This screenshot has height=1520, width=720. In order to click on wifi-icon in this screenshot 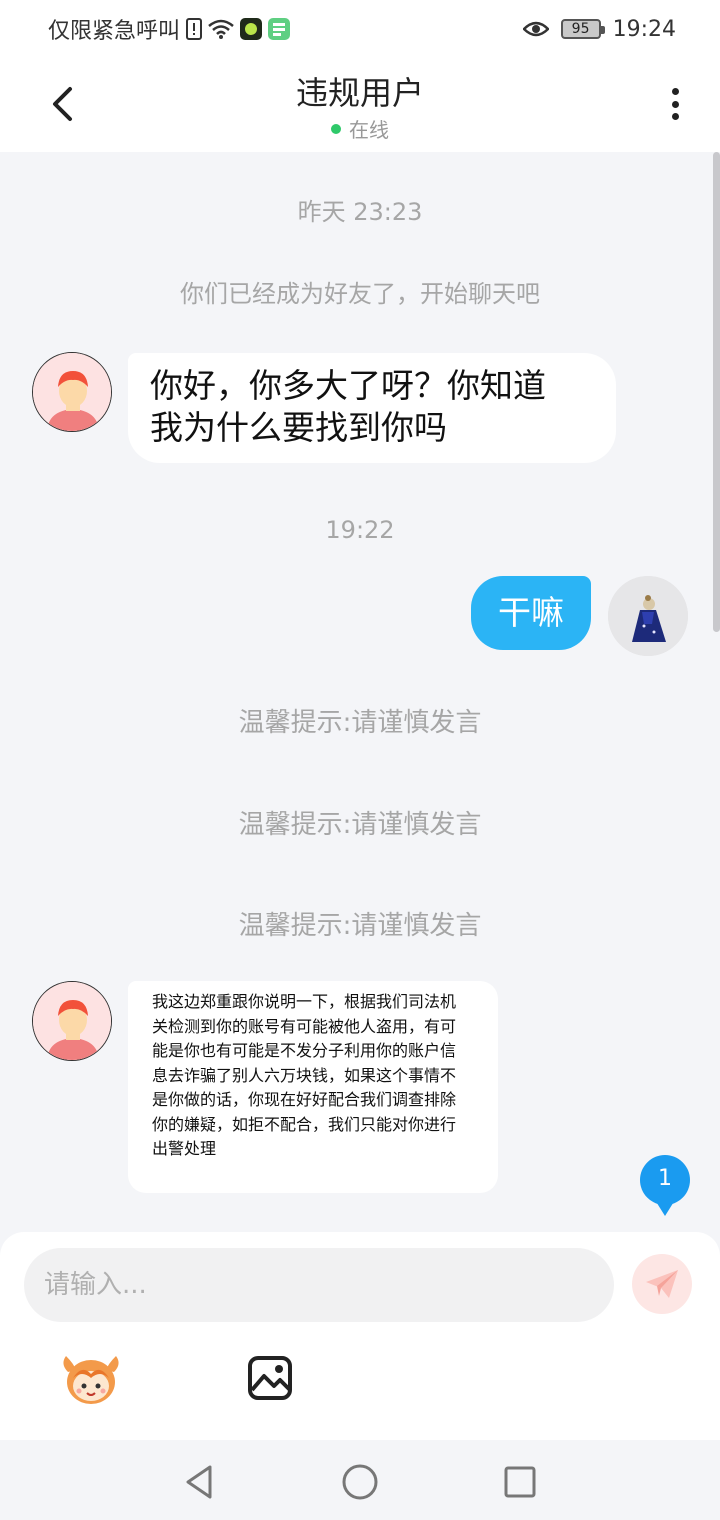, I will do `click(221, 29)`.